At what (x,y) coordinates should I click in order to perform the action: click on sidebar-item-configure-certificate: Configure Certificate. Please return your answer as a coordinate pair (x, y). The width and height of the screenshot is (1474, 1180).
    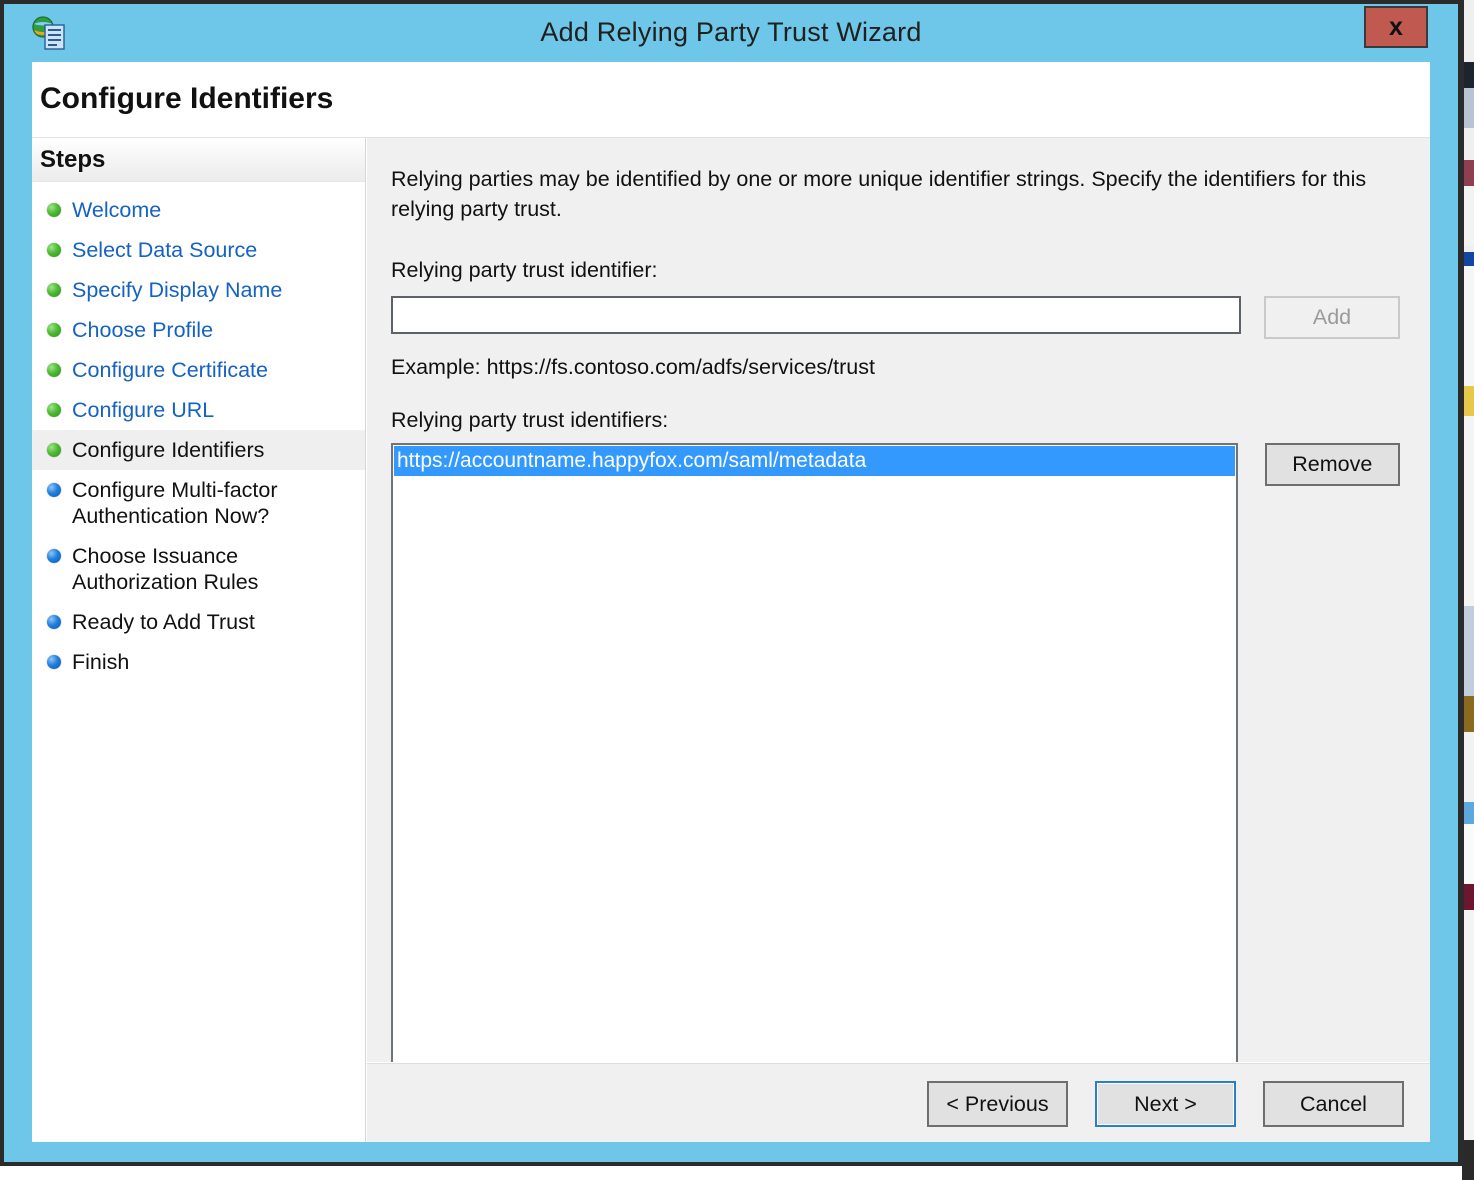
    Looking at the image, I should click on (198, 370).